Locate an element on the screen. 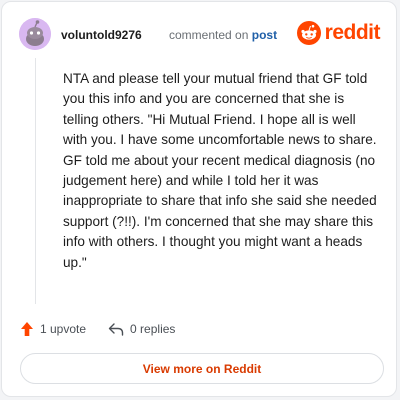 Image resolution: width=400 pixels, height=400 pixels. upvote-button: 1 upvote is located at coordinates (53, 329).